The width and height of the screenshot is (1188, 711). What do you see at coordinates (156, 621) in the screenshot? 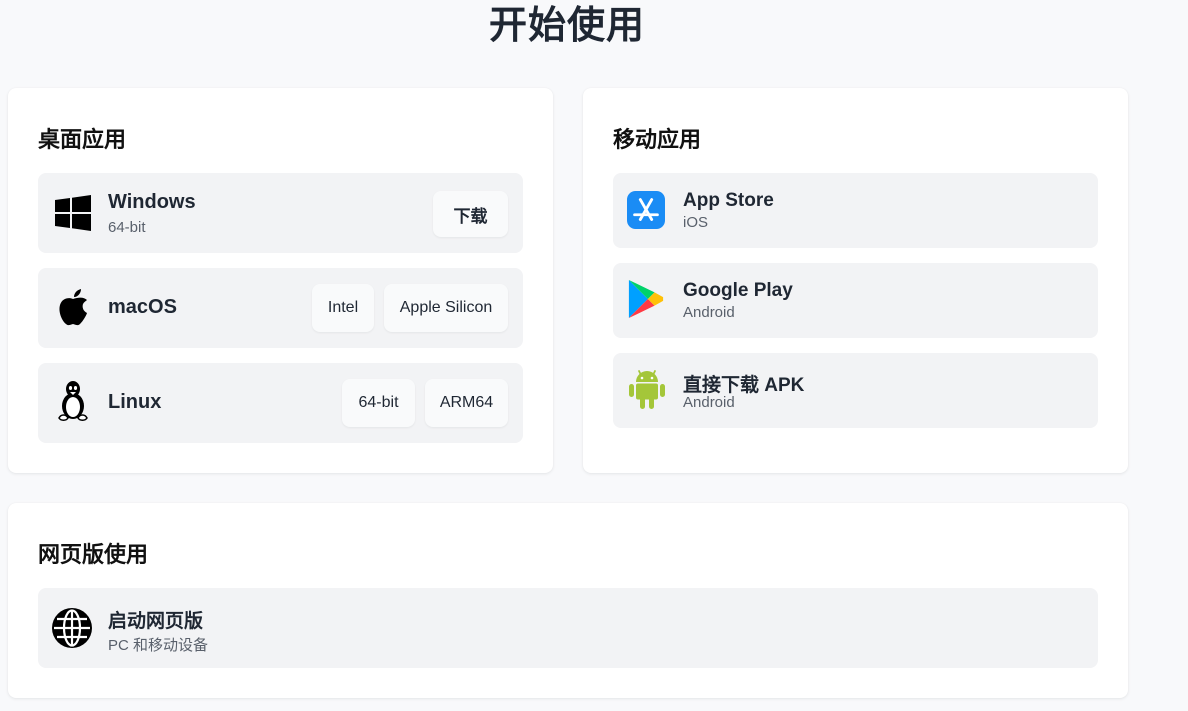
I see `launch-web-name: 启动网页版` at bounding box center [156, 621].